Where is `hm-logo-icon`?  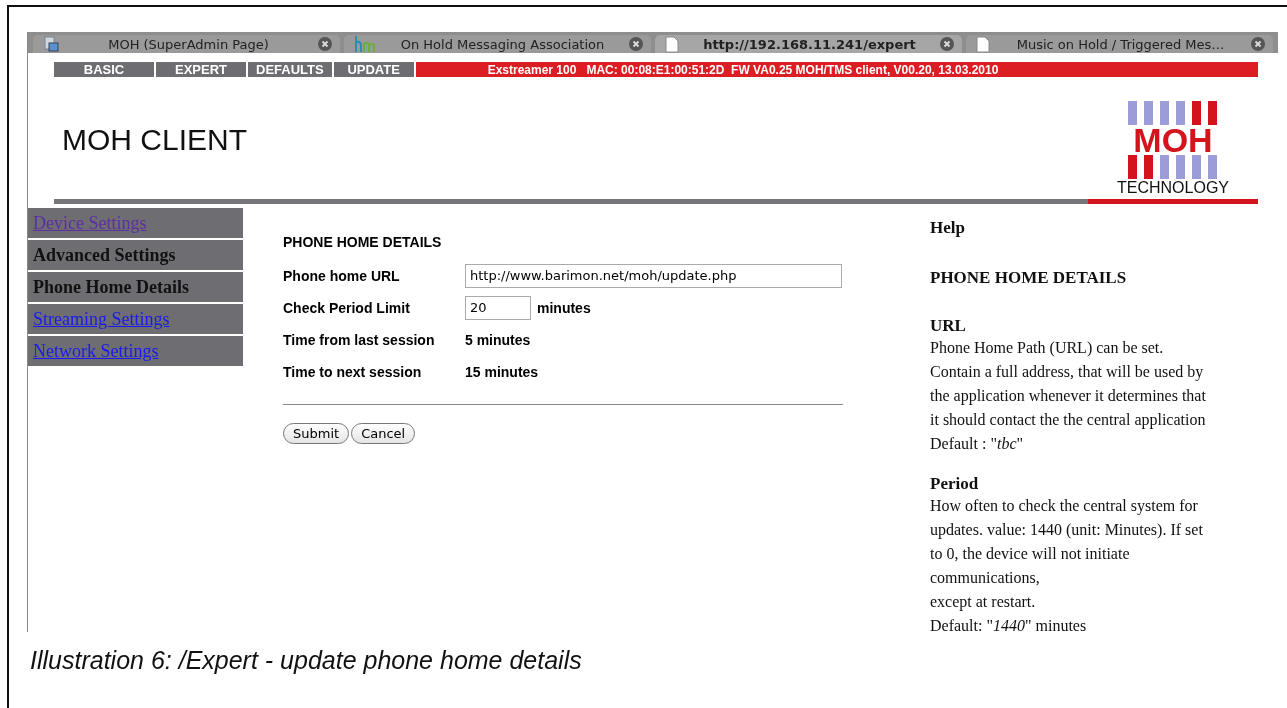 hm-logo-icon is located at coordinates (365, 44).